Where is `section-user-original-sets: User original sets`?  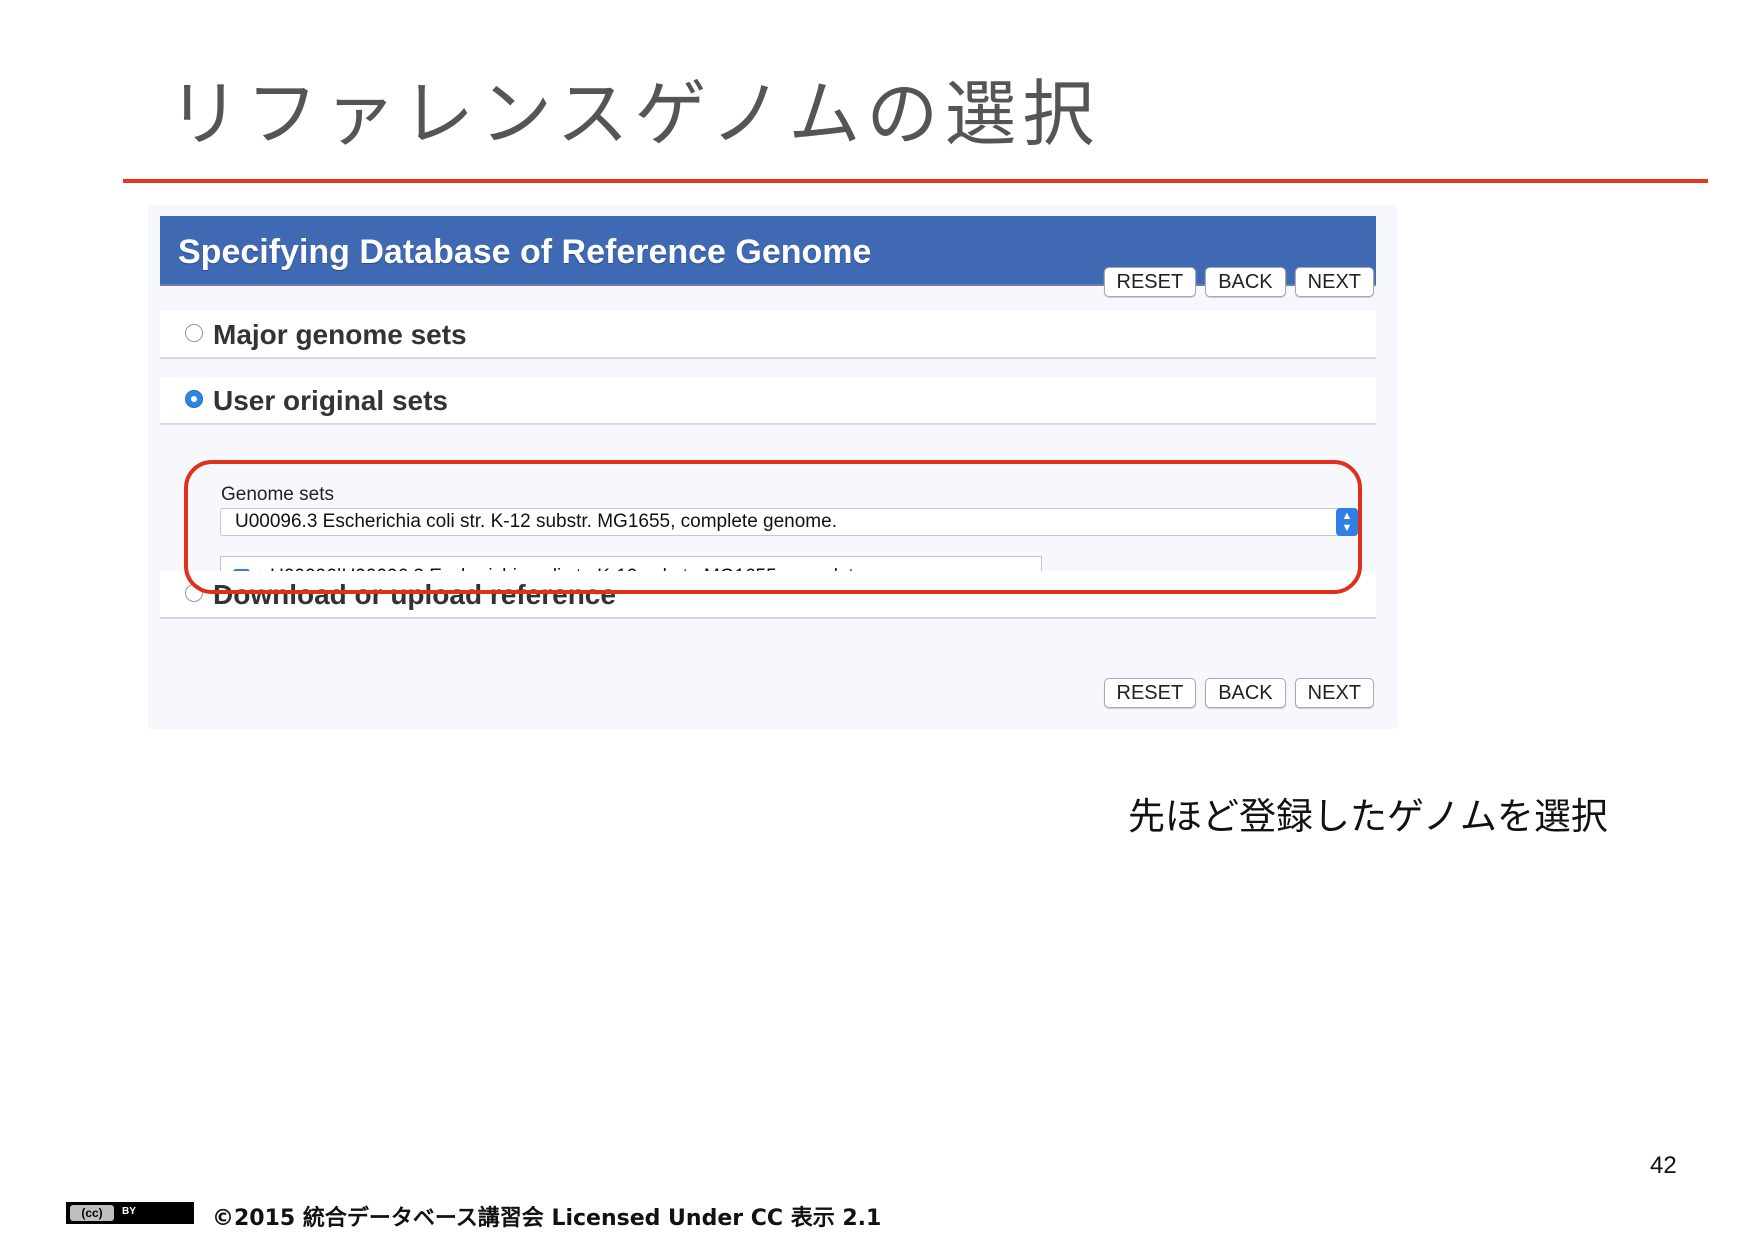
section-user-original-sets: User original sets is located at coordinates (768, 401).